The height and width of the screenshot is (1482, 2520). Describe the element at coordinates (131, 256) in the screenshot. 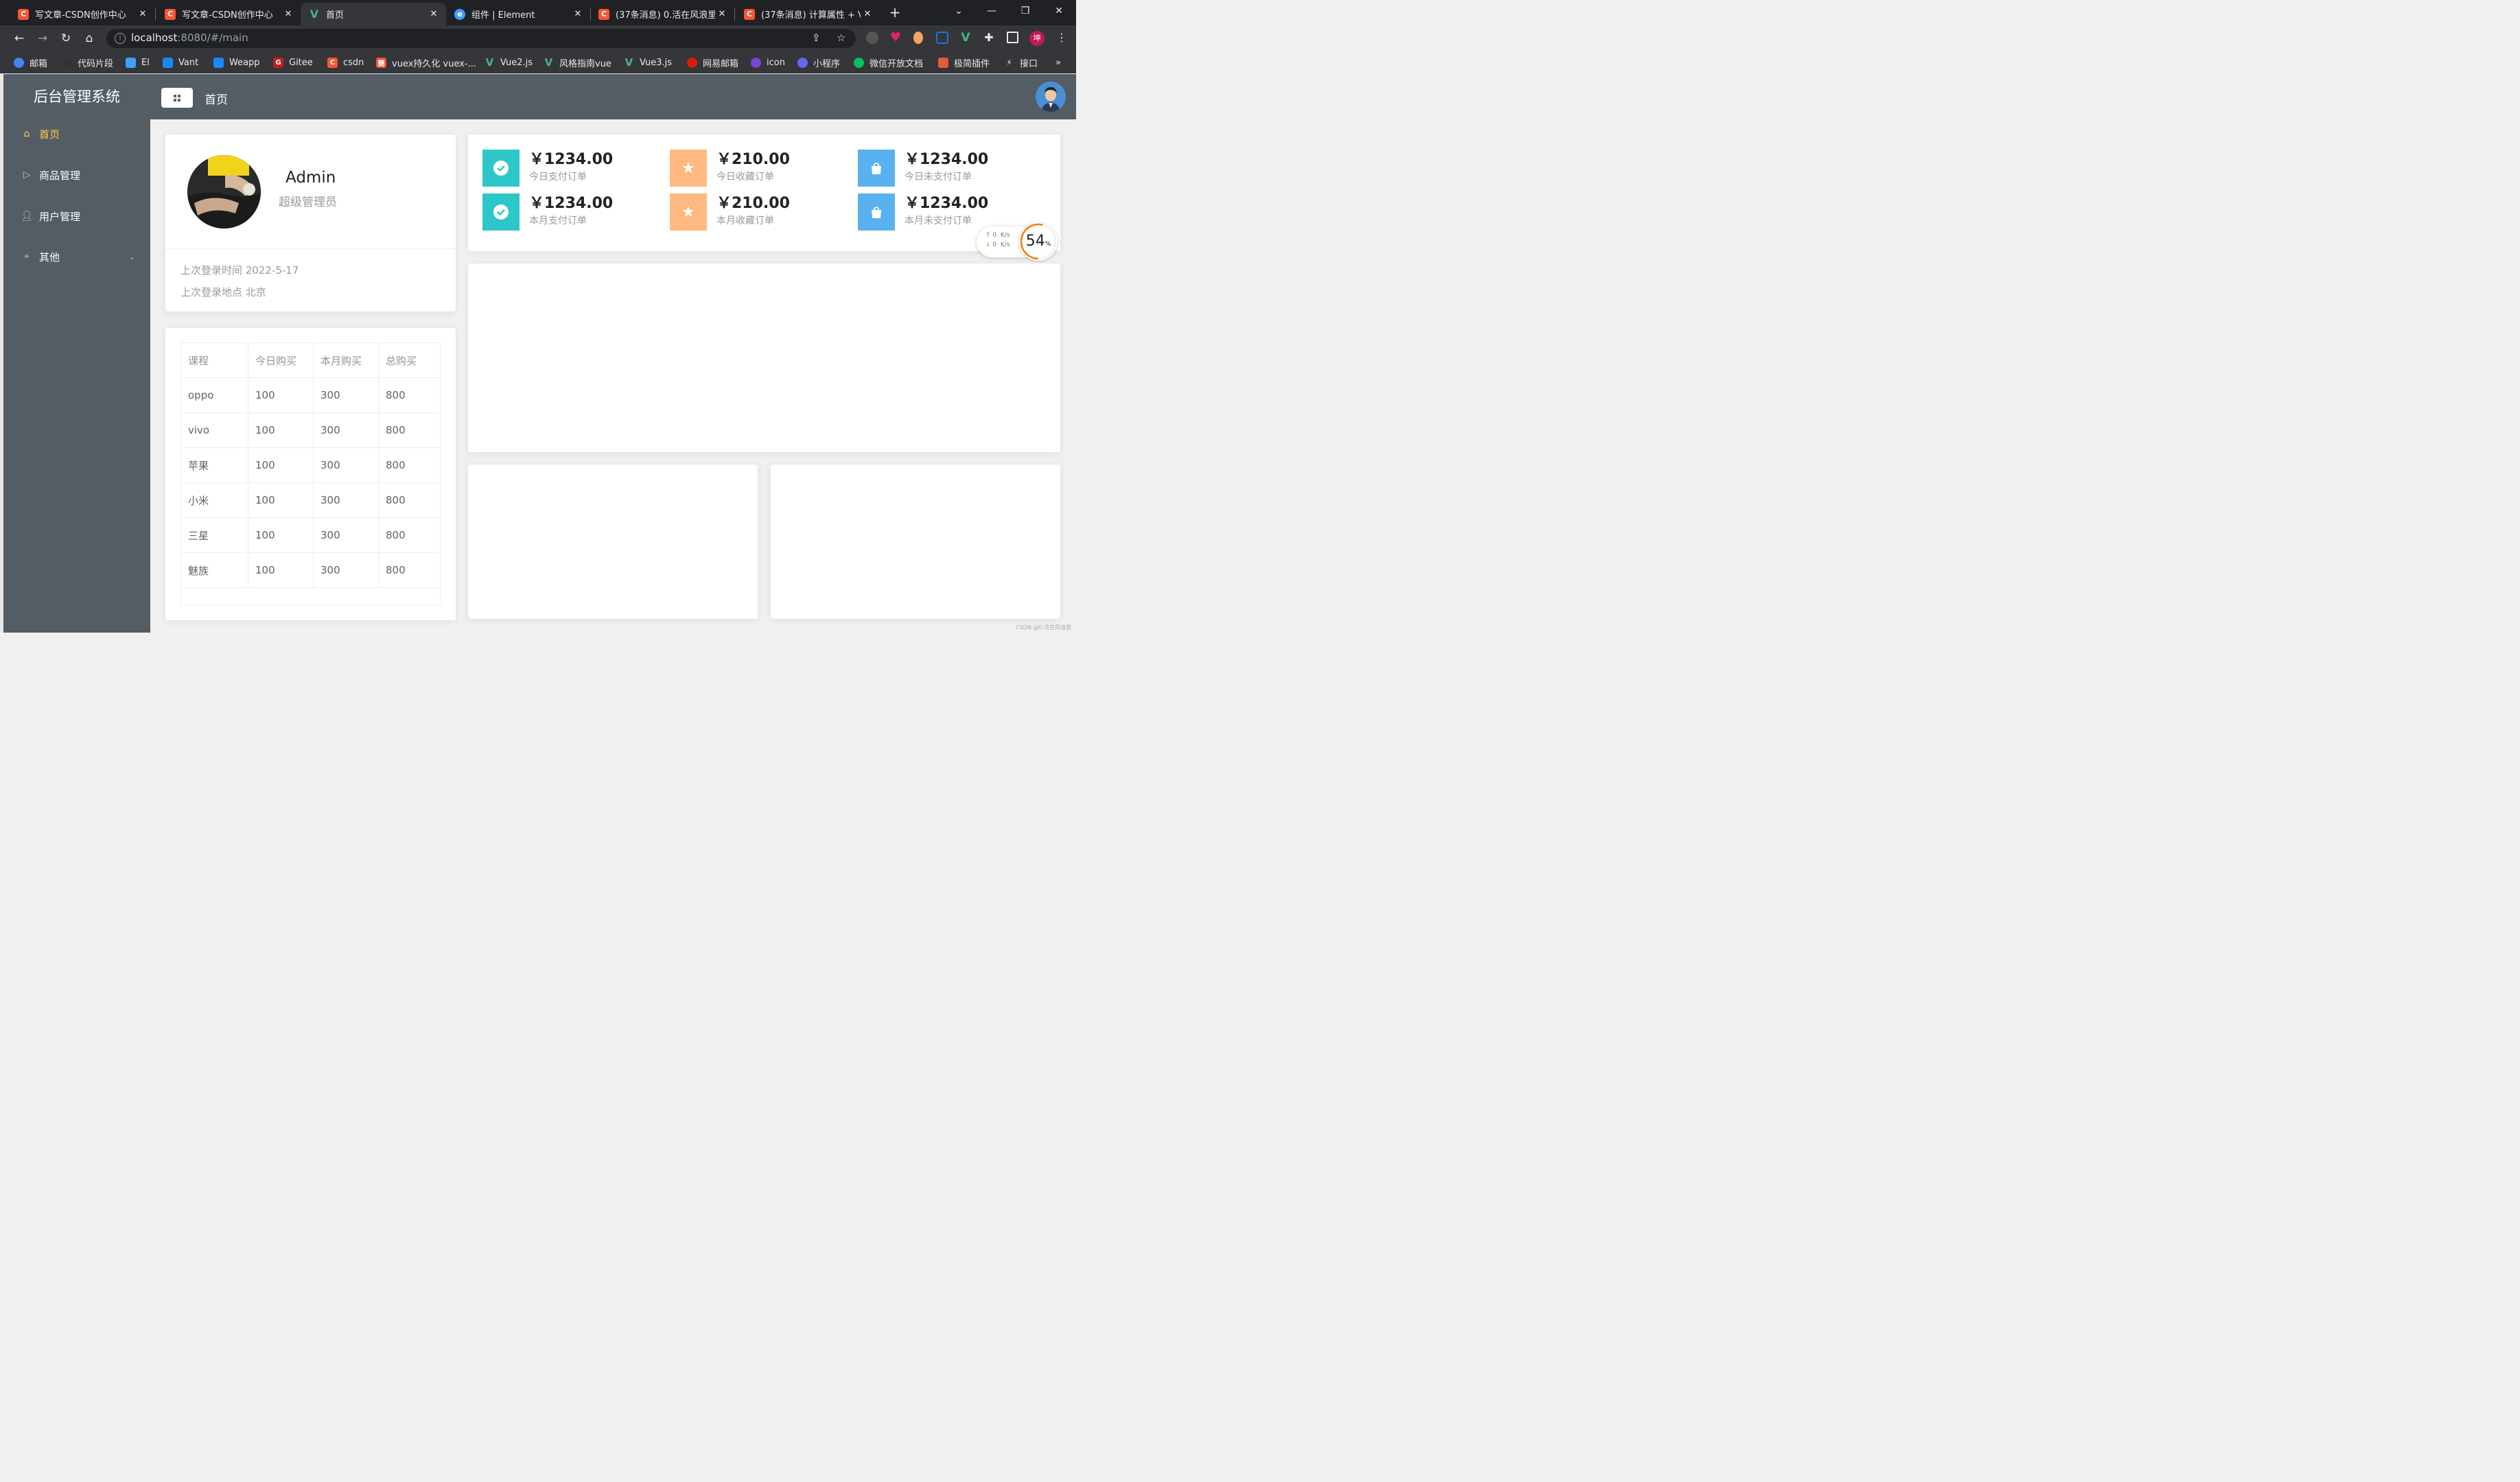

I see `chevron-down-icon: ⌄` at that location.